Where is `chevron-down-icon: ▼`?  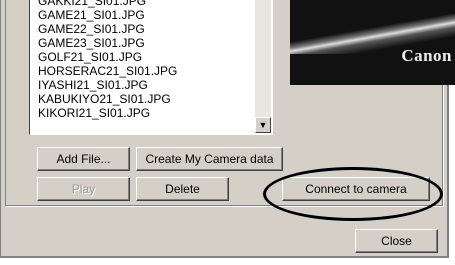 chevron-down-icon: ▼ is located at coordinates (263, 125).